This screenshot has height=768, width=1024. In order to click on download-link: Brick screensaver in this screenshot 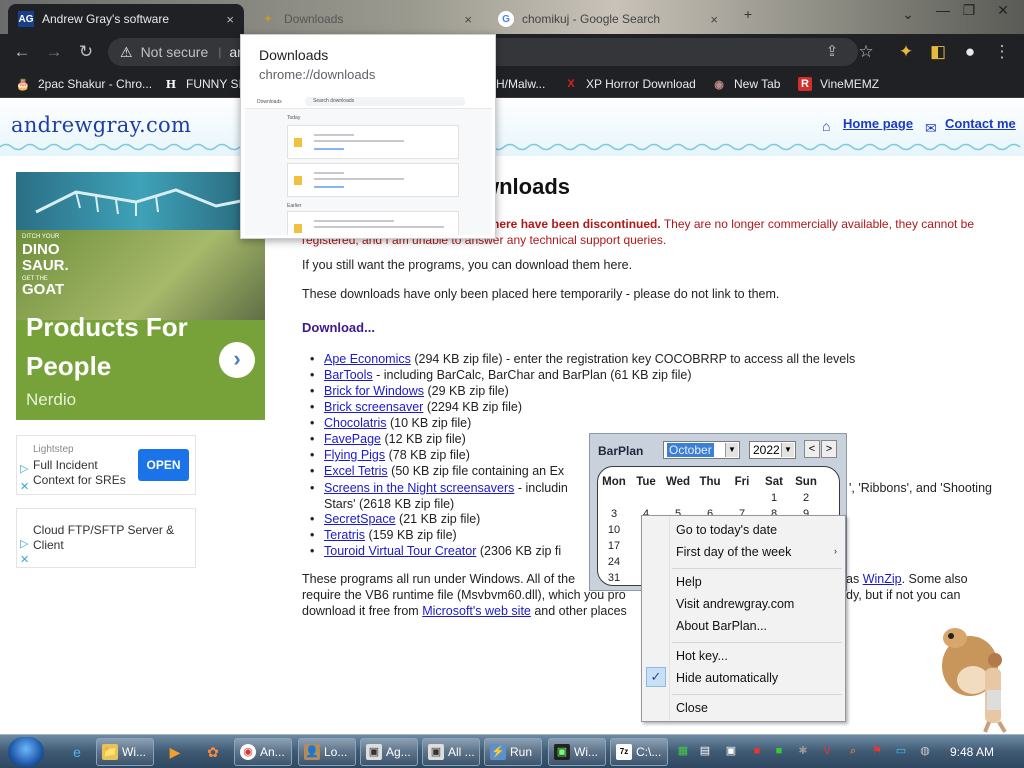, I will do `click(373, 407)`.